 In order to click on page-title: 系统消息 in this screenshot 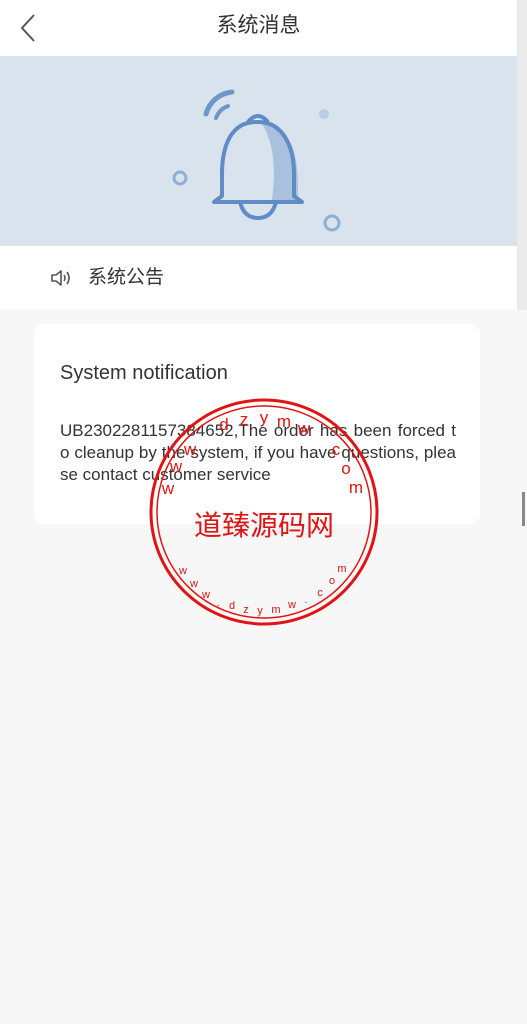, I will do `click(258, 25)`.